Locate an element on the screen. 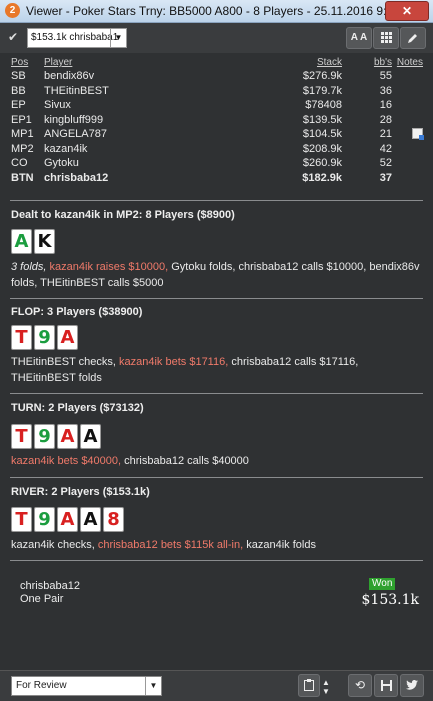 This screenshot has width=433, height=701. action-text: 3 folds, is located at coordinates (29, 267).